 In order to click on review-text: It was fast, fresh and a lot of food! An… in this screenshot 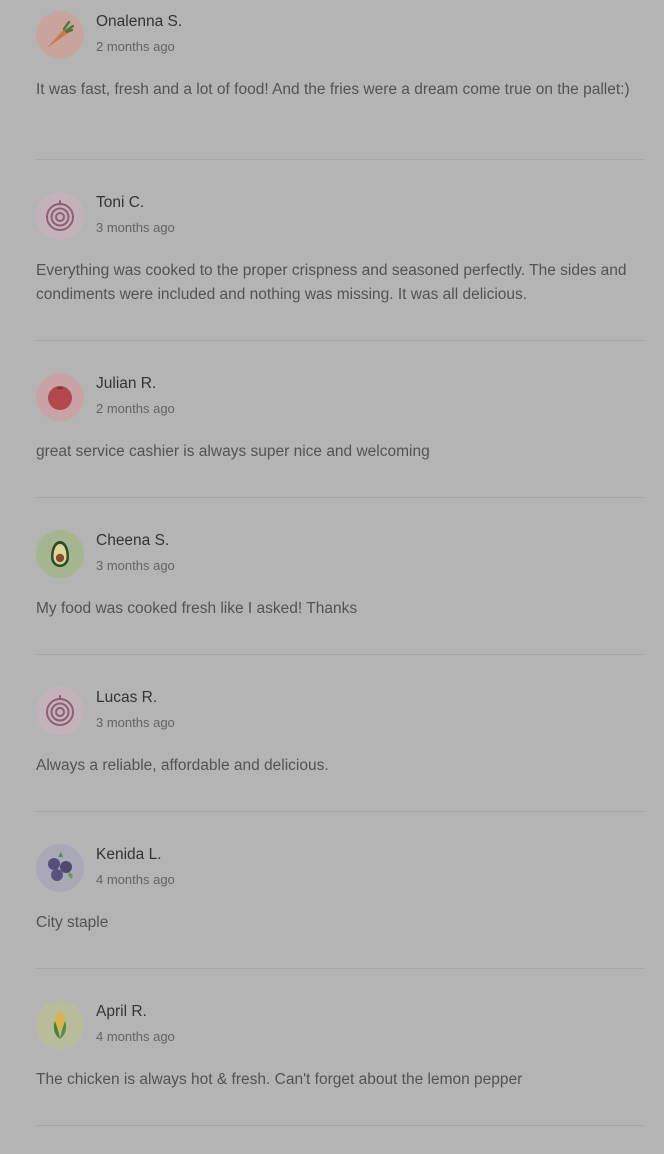, I will do `click(333, 89)`.